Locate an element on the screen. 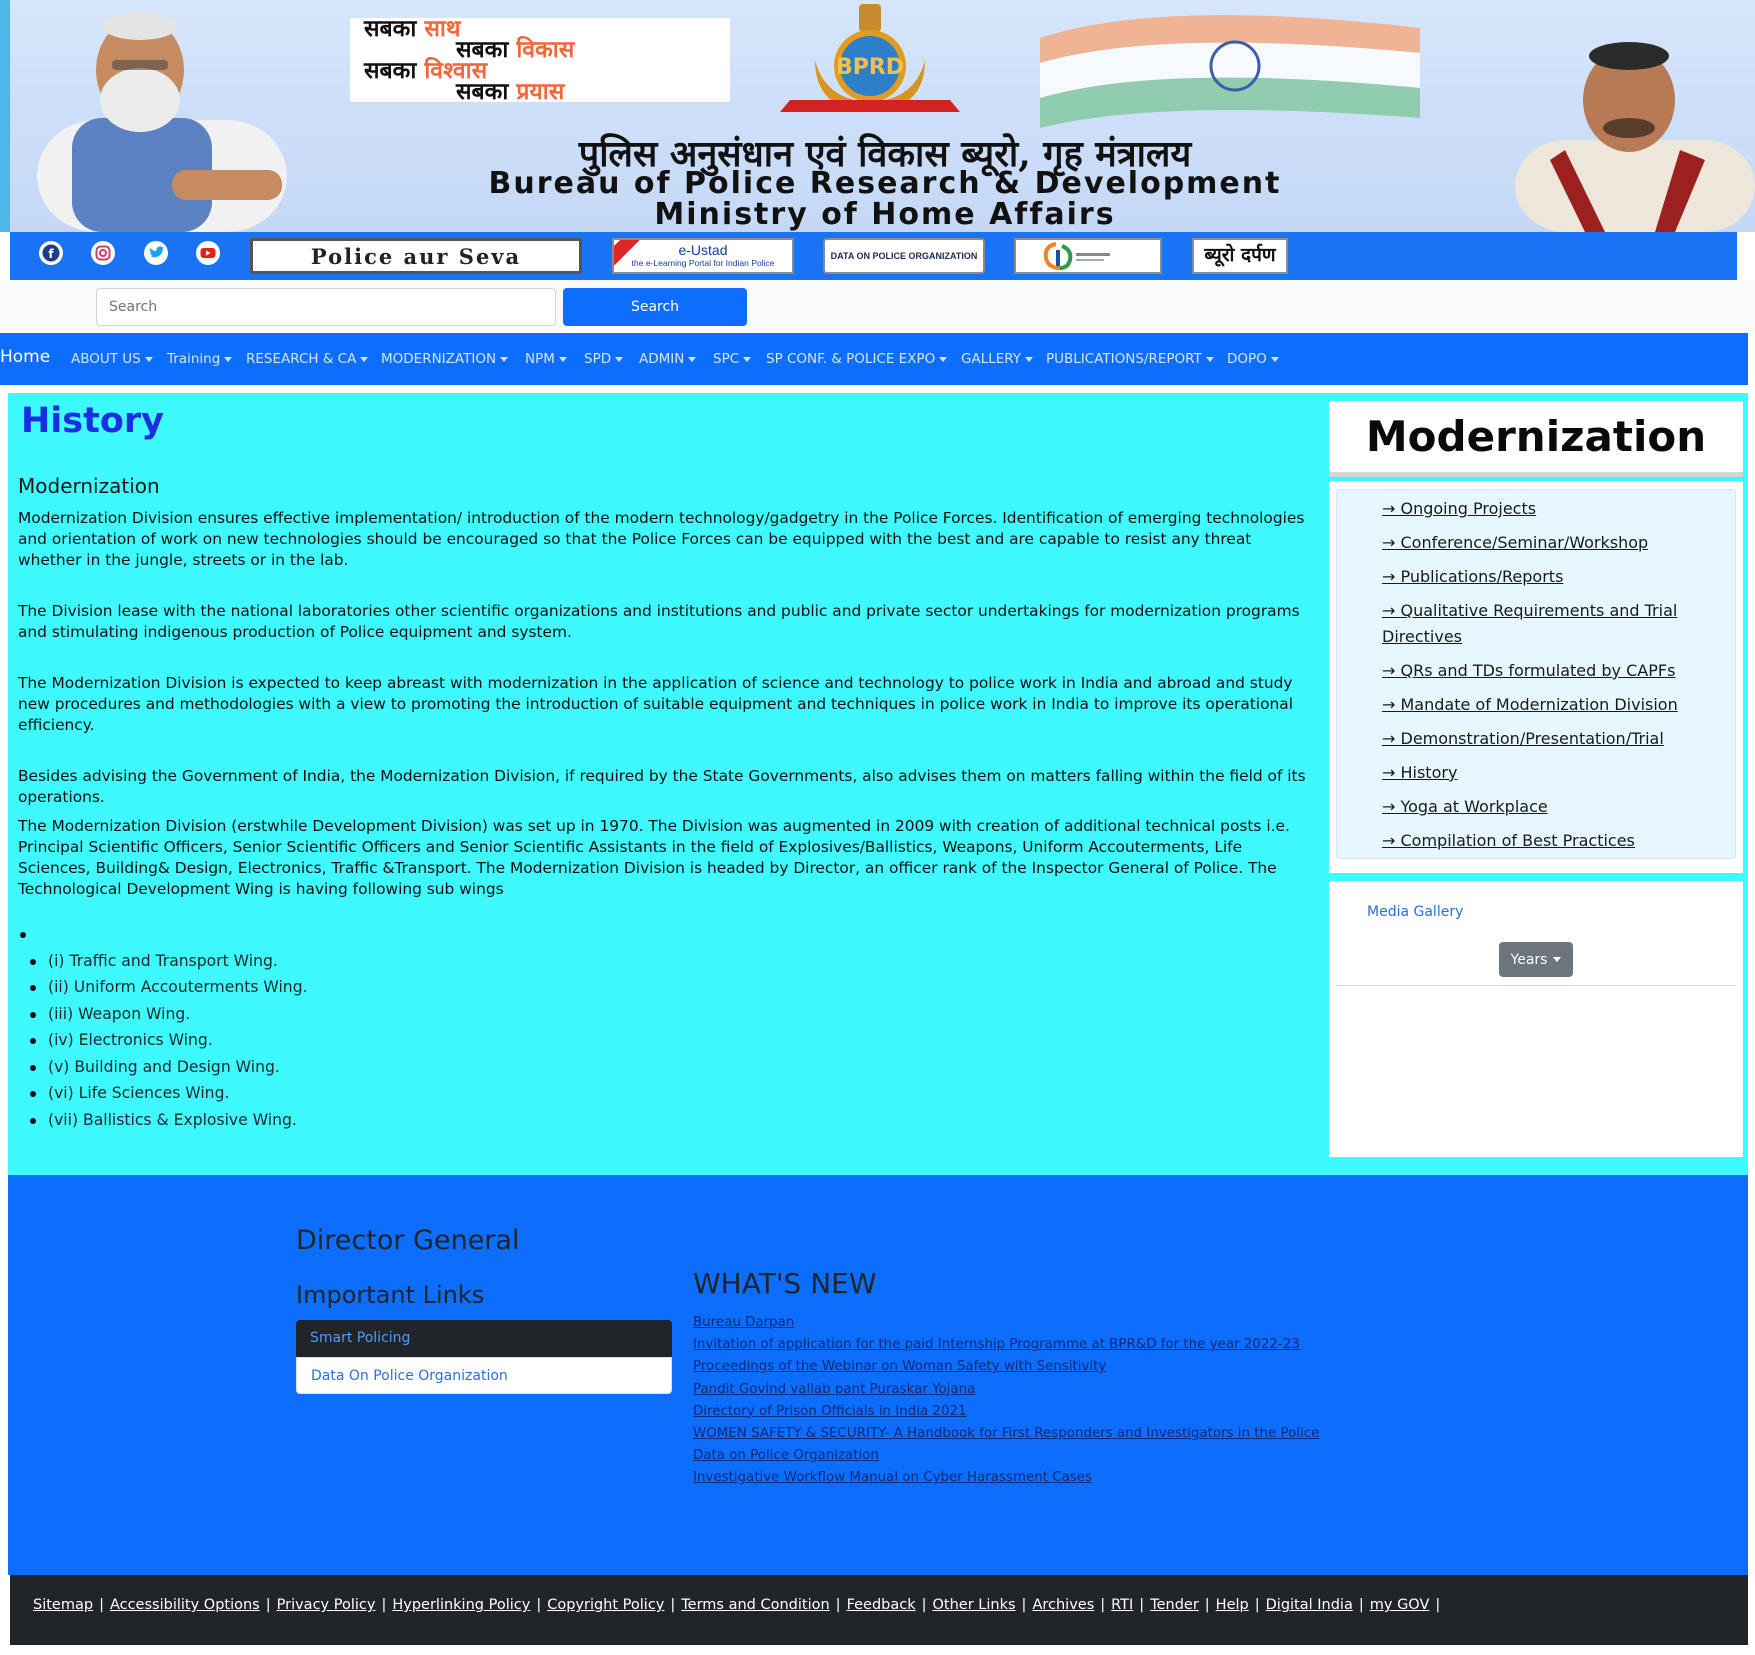 The image size is (1755, 1655). footer-link-digital-india: Digital India is located at coordinates (1309, 1605).